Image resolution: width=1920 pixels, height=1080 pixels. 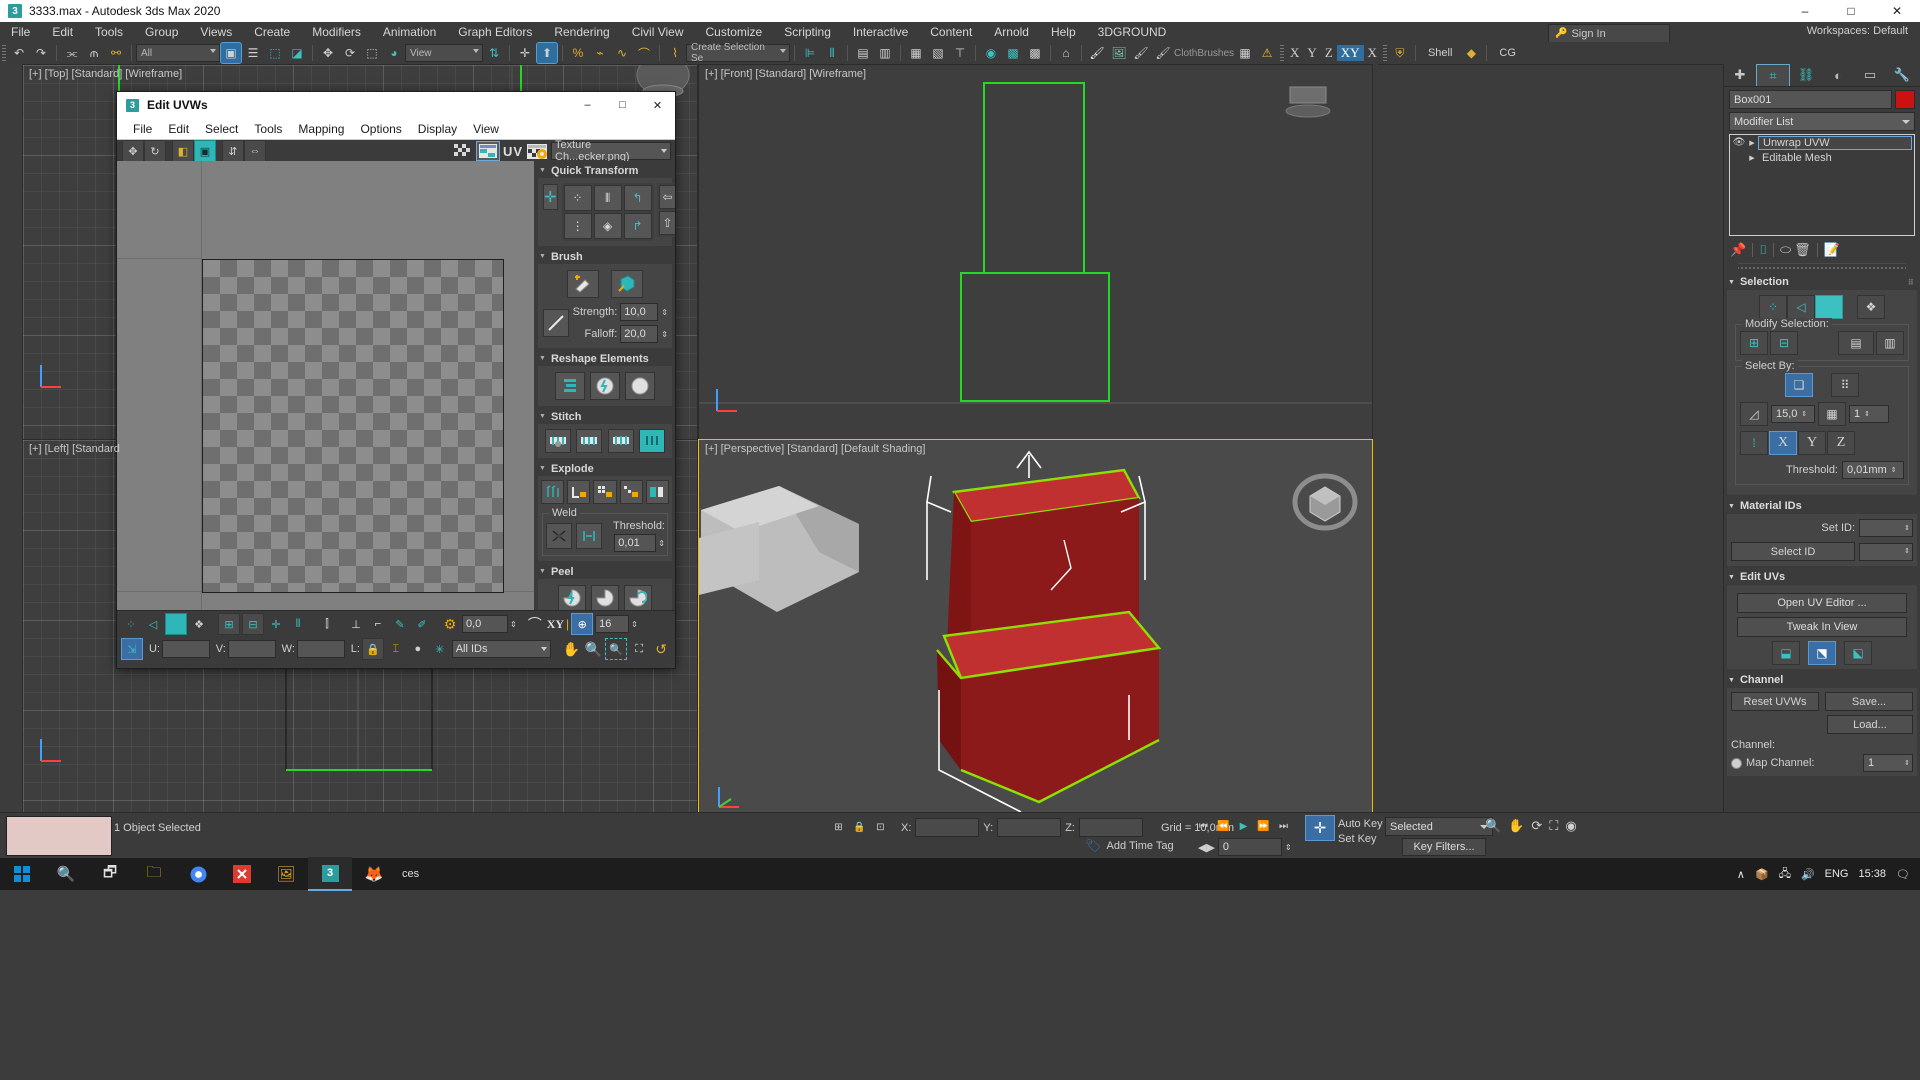 What do you see at coordinates (571, 598) in the screenshot?
I see `quick-peel-icon` at bounding box center [571, 598].